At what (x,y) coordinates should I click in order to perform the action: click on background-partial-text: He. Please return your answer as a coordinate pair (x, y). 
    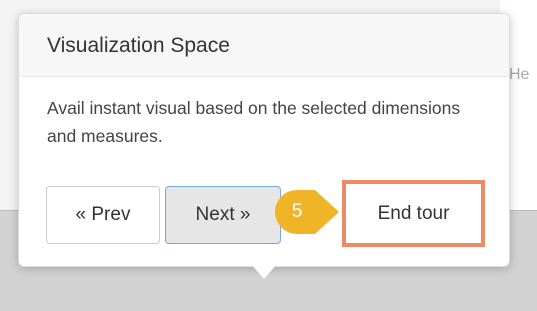
    Looking at the image, I should click on (519, 74).